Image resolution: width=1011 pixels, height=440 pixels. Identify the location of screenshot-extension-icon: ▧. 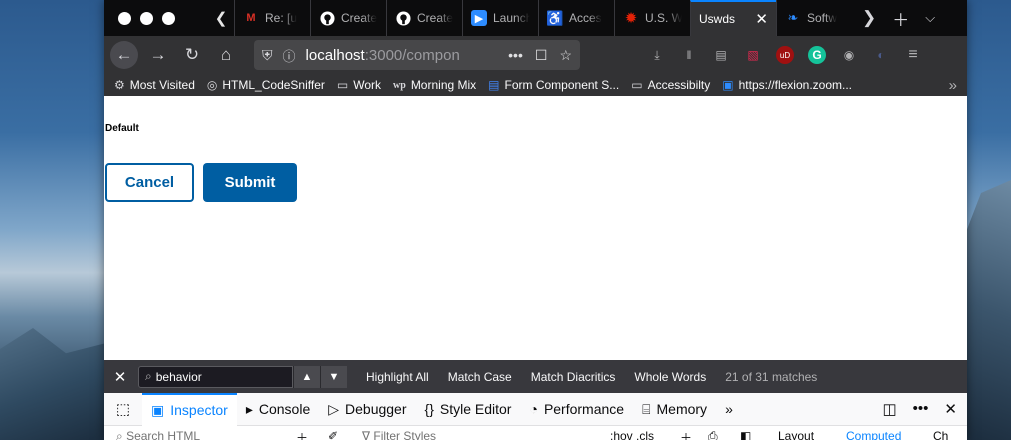
(753, 55).